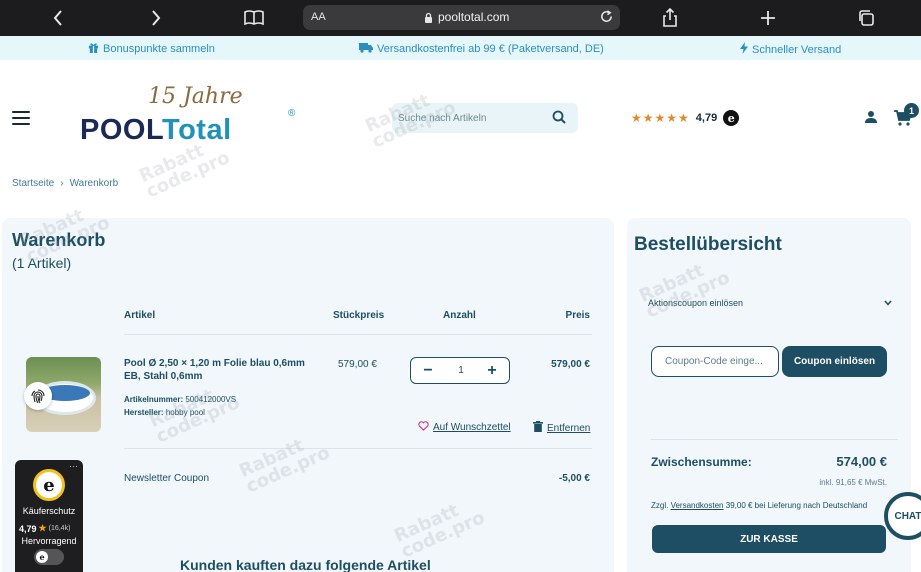 The image size is (921, 572). I want to click on fingerprint-icon, so click(38, 396).